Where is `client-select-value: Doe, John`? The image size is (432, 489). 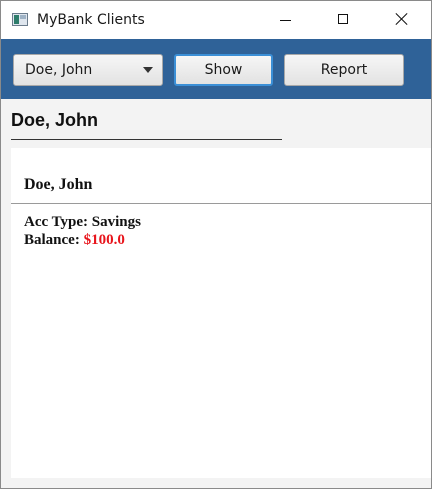 client-select-value: Doe, John is located at coordinates (59, 70).